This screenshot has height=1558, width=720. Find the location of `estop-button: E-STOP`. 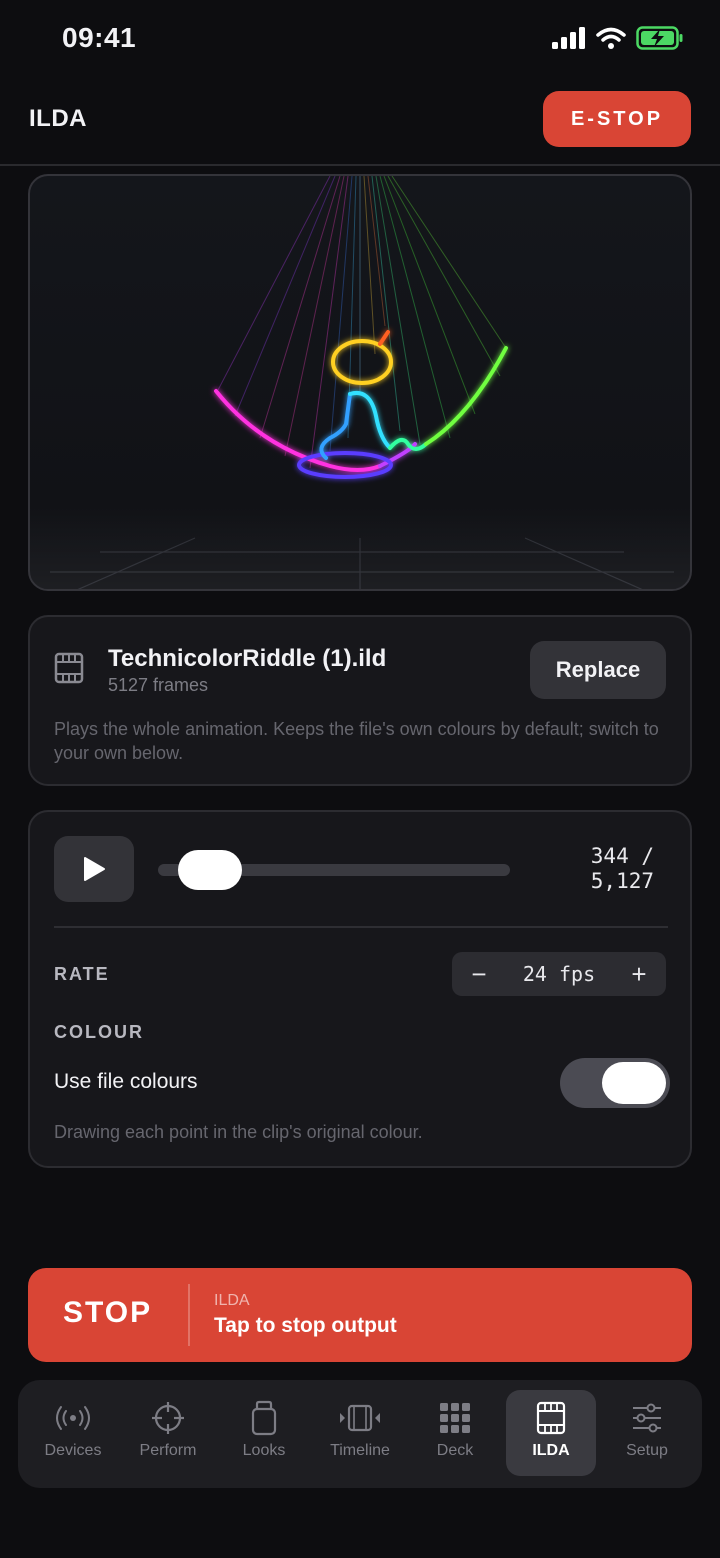

estop-button: E-STOP is located at coordinates (617, 119).